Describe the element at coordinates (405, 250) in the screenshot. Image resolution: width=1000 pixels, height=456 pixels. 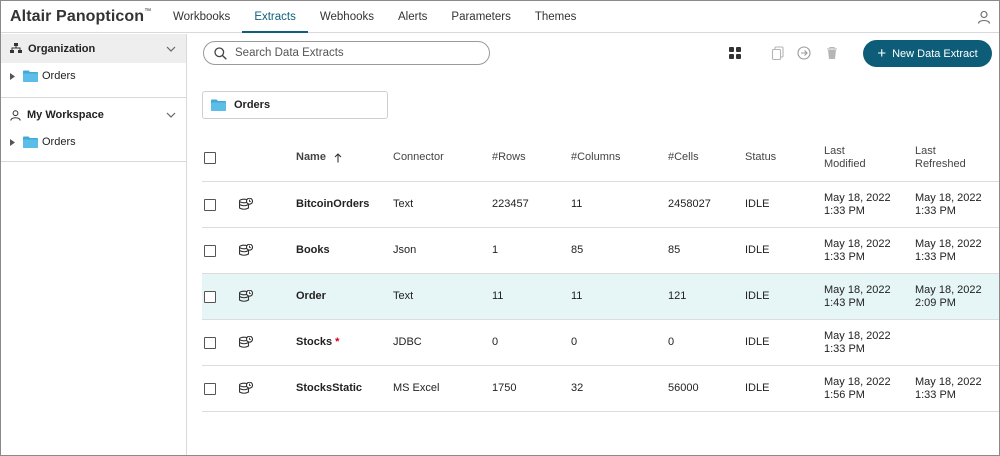
I see `extract-connector: Json` at that location.